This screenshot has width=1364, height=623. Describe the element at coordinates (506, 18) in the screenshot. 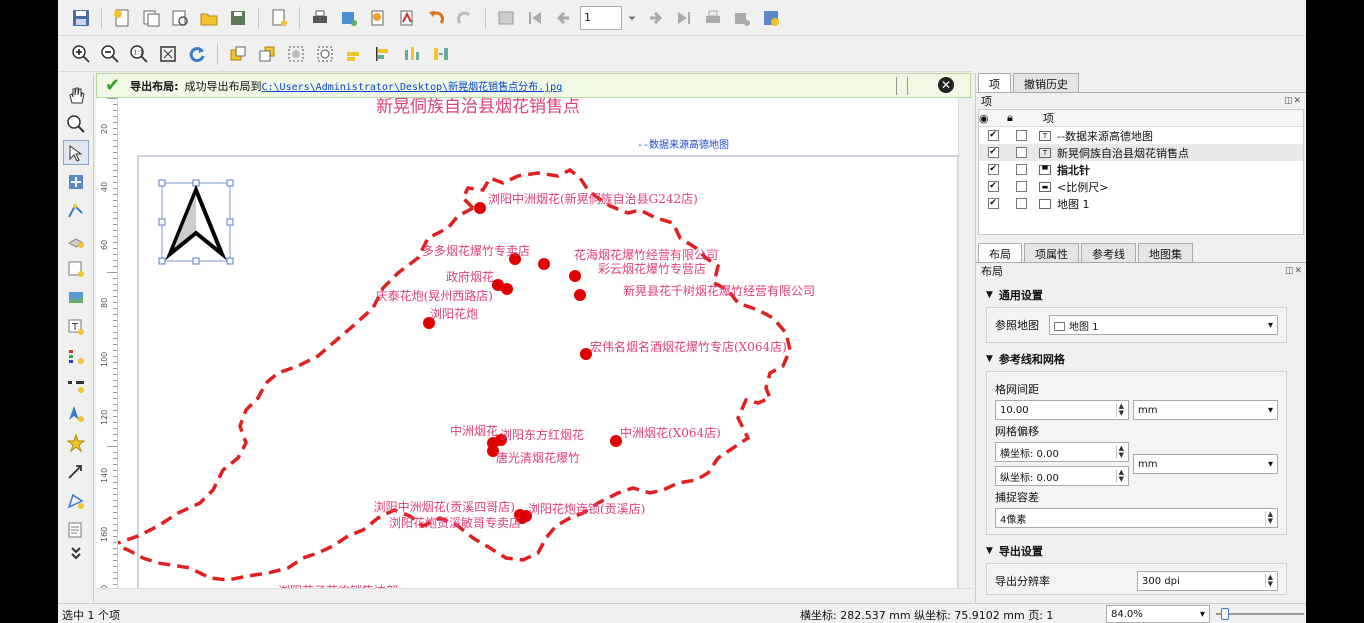

I see `atlas-preview-icon` at that location.